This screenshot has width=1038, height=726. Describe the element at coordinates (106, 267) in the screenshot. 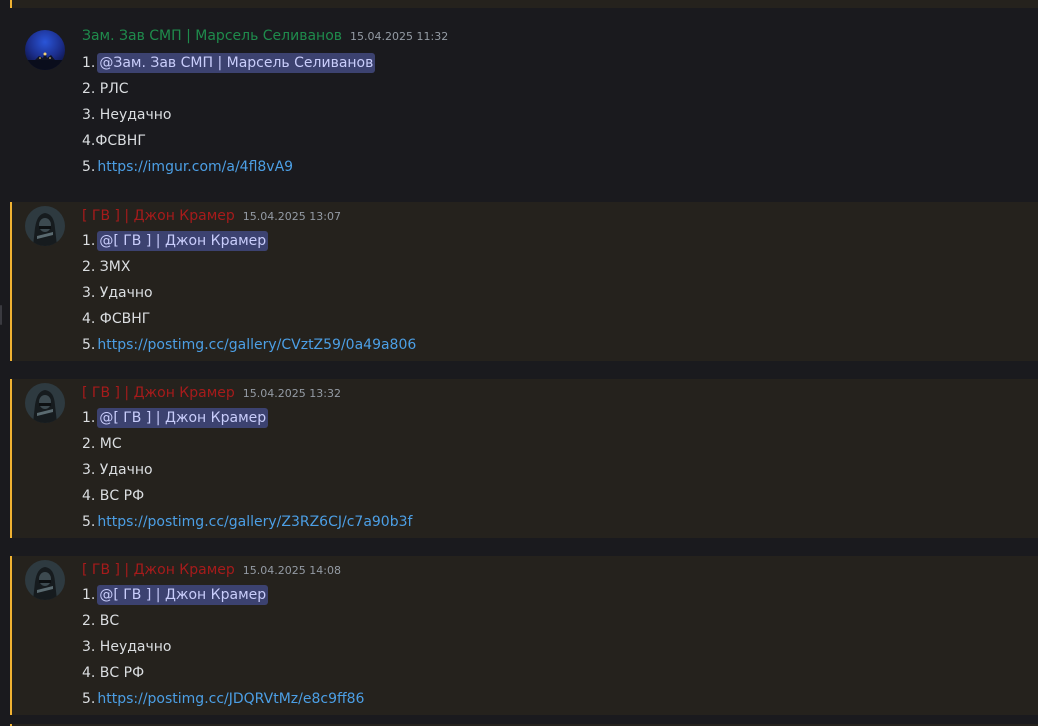

I see `message-line-2: 2. ЗМХ` at that location.